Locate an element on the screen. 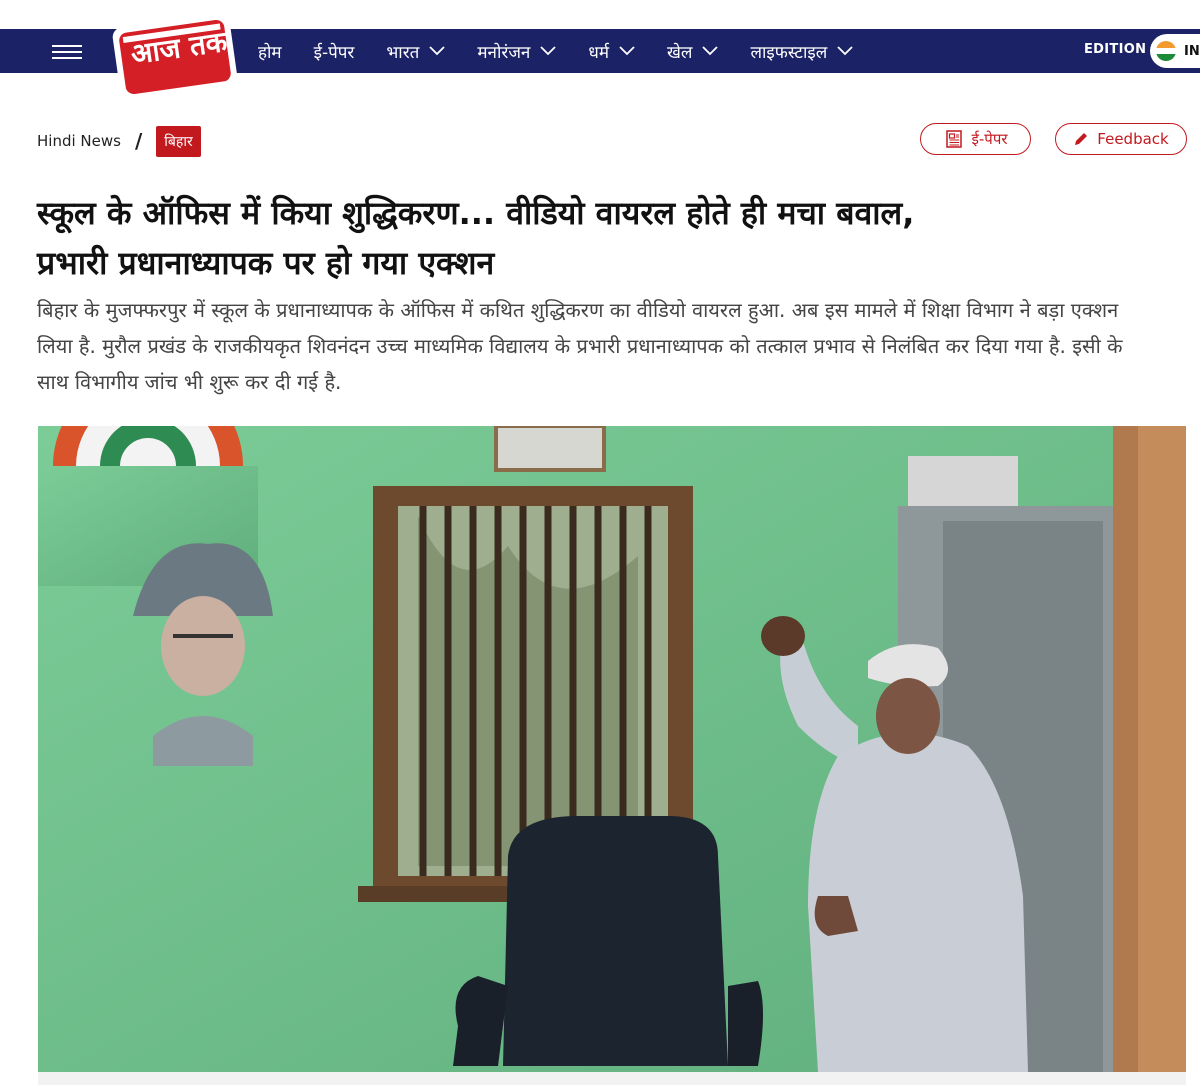 This screenshot has width=1200, height=1085. nav-item-label: धर्म is located at coordinates (598, 52).